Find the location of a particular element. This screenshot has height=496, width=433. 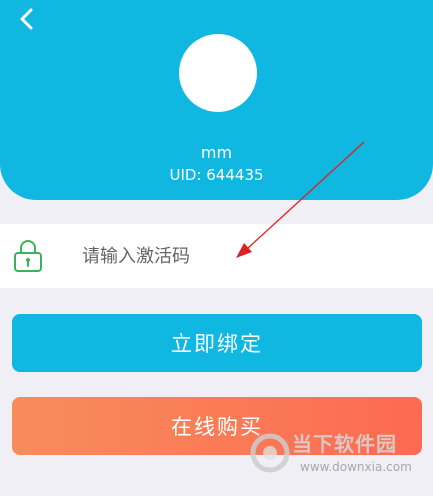

bind-button-label: 立即绑定 is located at coordinates (217, 344).